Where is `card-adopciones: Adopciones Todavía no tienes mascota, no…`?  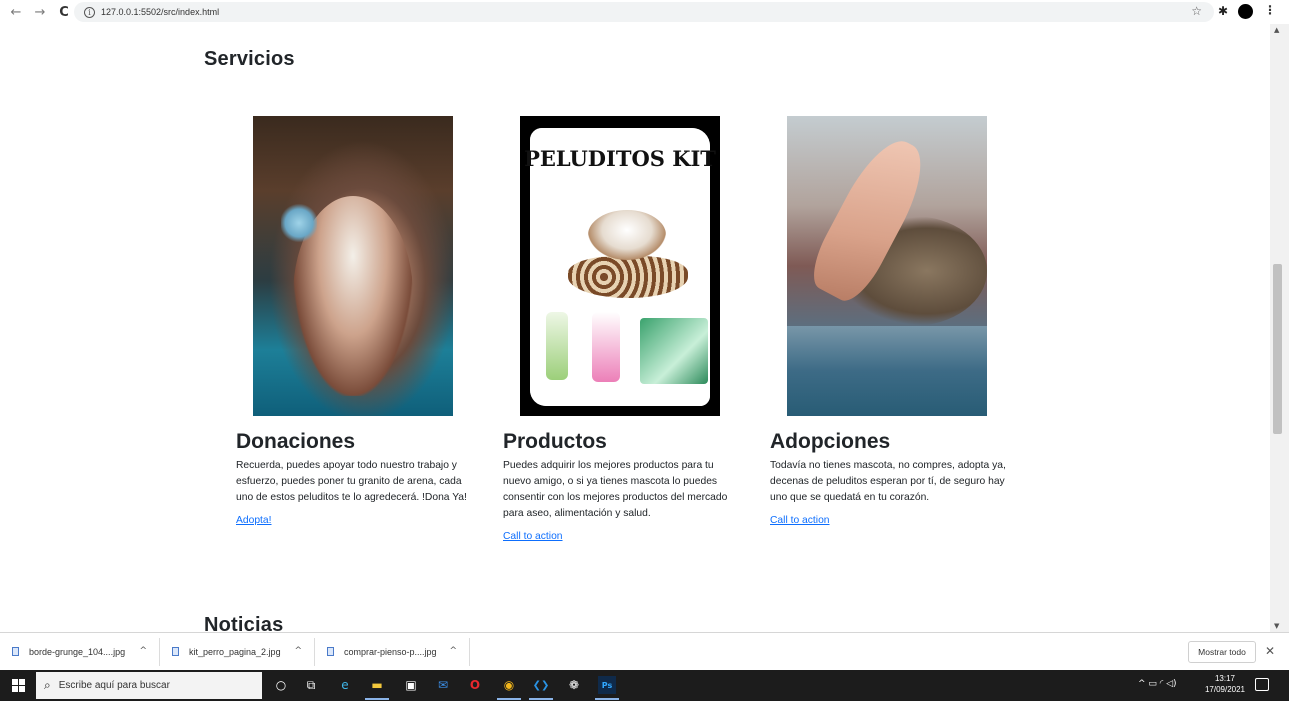
card-adopciones: Adopciones Todavía no tienes mascota, no… is located at coordinates (890, 321).